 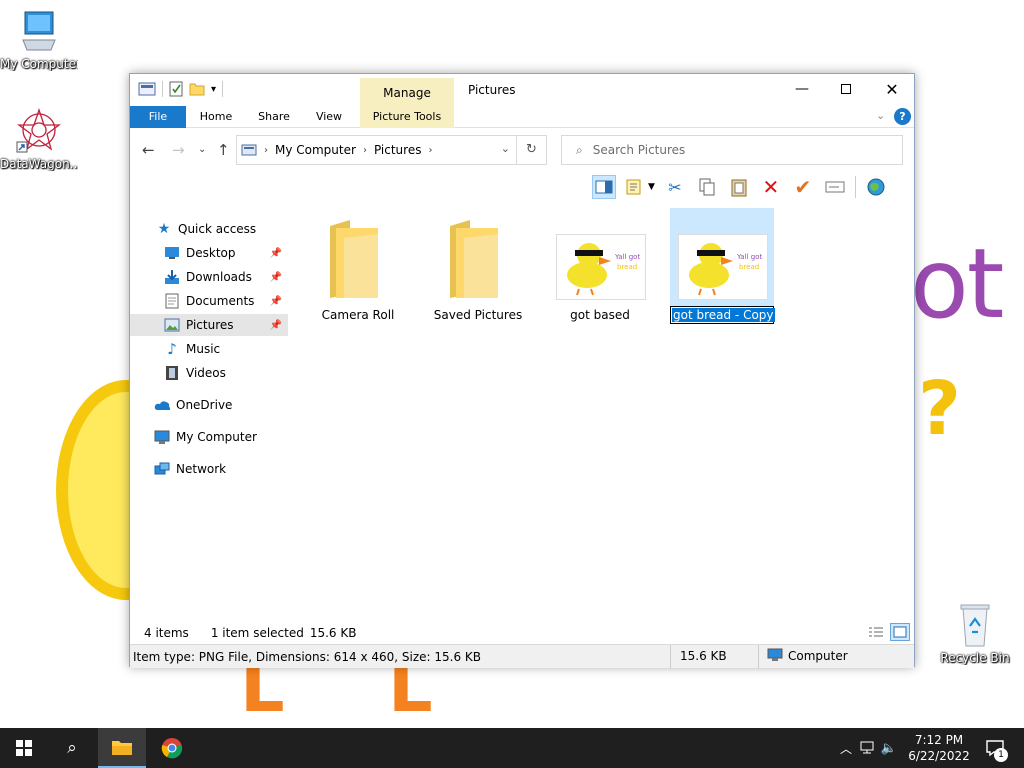 I want to click on refresh-button: ↻, so click(x=531, y=150).